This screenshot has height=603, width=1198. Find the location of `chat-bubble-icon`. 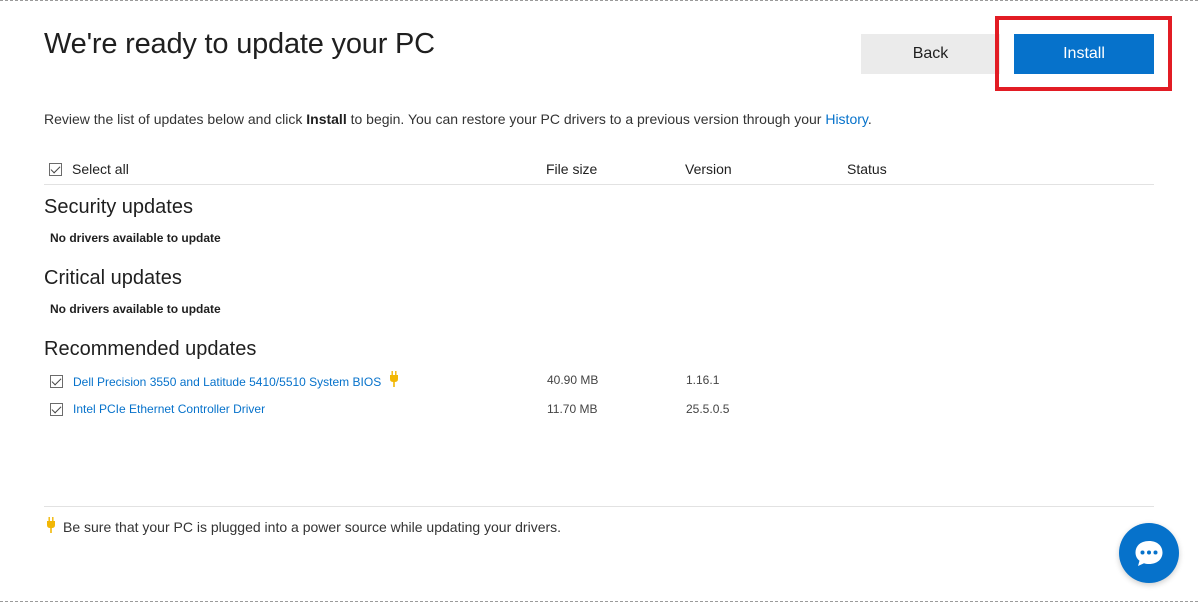

chat-bubble-icon is located at coordinates (1149, 553).